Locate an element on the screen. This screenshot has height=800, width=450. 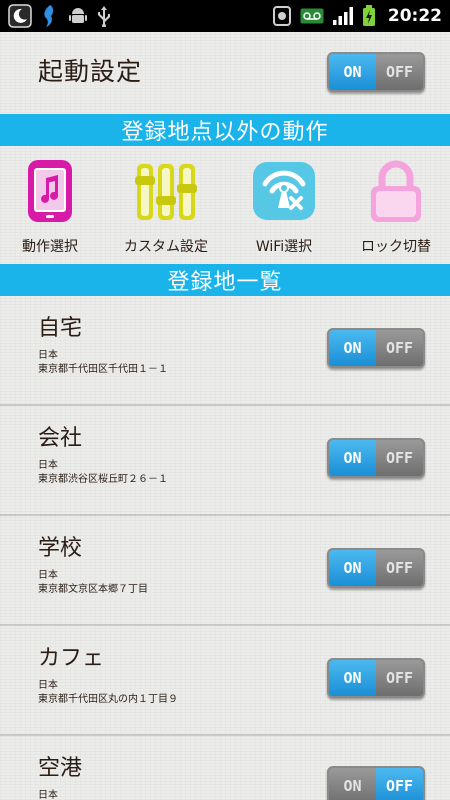
startup-toggle: ON OFF is located at coordinates (376, 72).